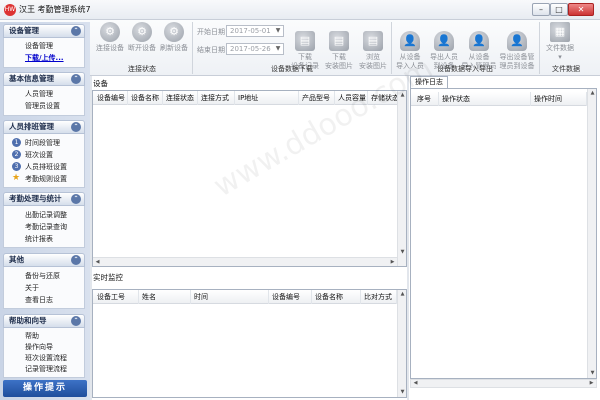 The width and height of the screenshot is (600, 400). What do you see at coordinates (44, 199) in the screenshot?
I see `sidebar-section-attendance: 考勤处理与统计 ⌃` at bounding box center [44, 199].